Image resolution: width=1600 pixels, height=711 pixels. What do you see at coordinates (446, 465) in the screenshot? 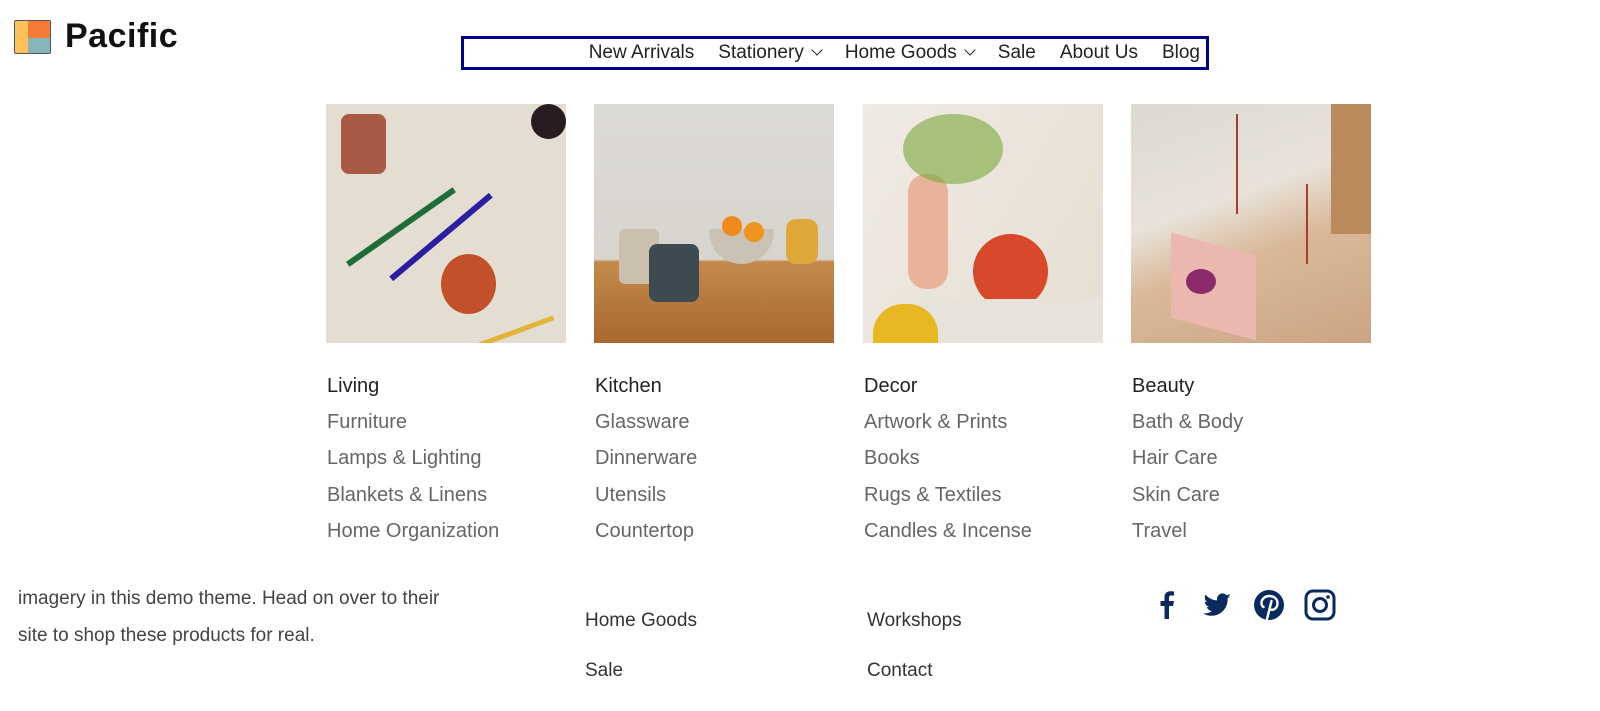
I see `menu-link: Lamps & Lighting` at bounding box center [446, 465].